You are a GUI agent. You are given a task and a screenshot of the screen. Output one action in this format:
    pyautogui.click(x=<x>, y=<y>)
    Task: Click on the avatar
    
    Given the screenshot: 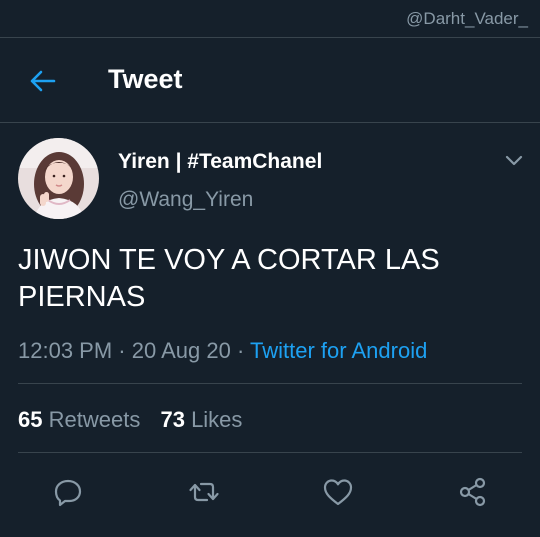 What is the action you would take?
    pyautogui.click(x=58, y=178)
    